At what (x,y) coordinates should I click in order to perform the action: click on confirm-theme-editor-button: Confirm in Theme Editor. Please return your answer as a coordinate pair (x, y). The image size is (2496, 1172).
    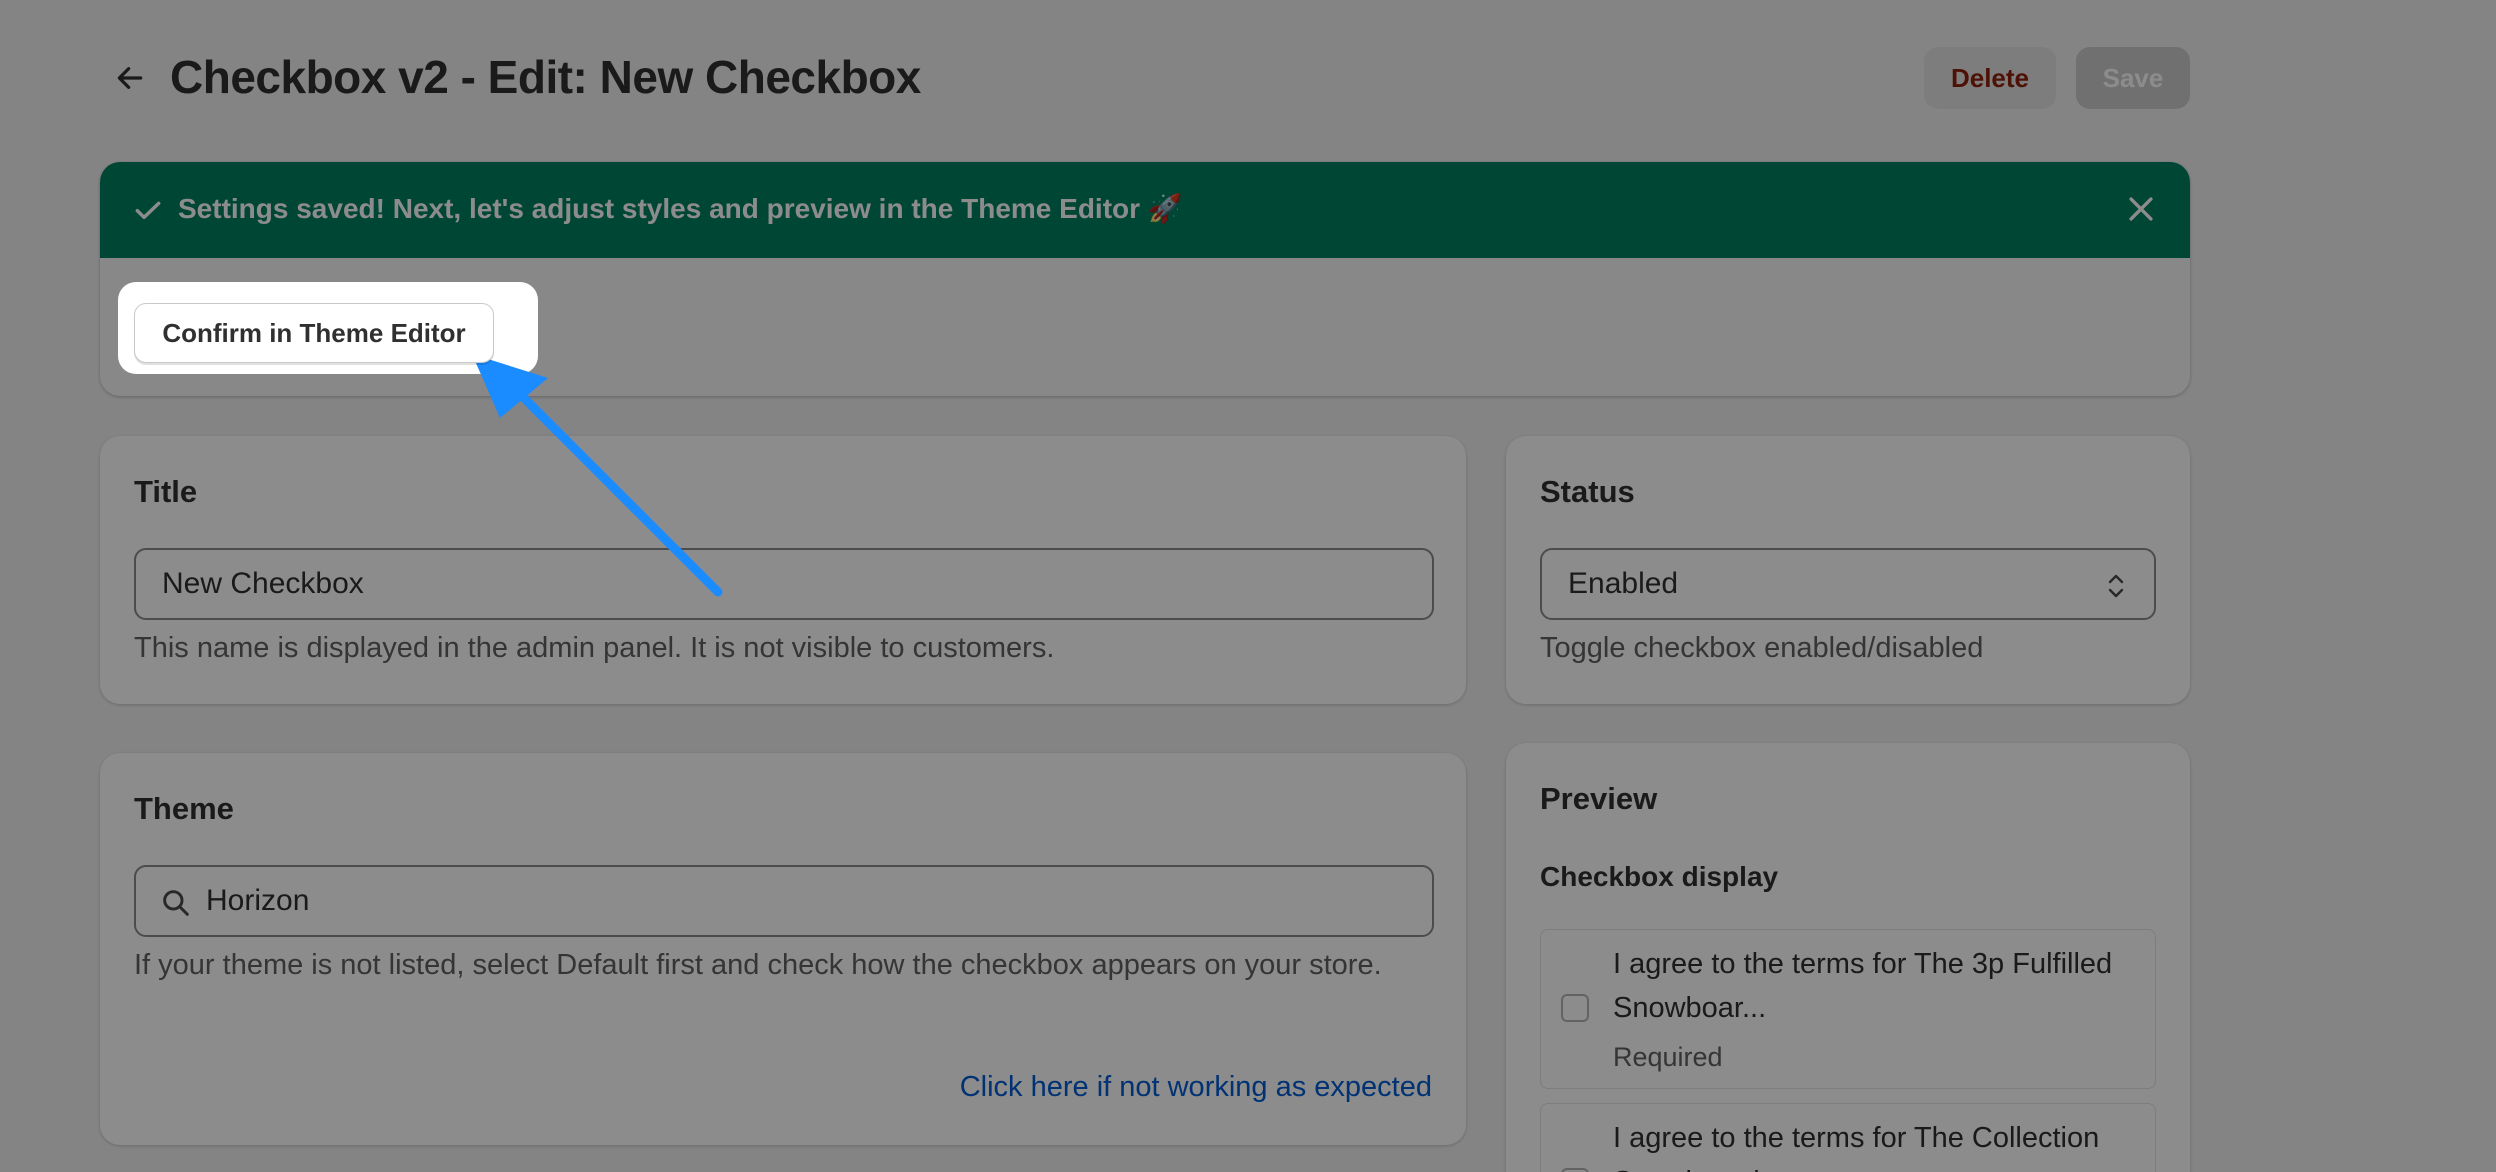
    Looking at the image, I should click on (314, 333).